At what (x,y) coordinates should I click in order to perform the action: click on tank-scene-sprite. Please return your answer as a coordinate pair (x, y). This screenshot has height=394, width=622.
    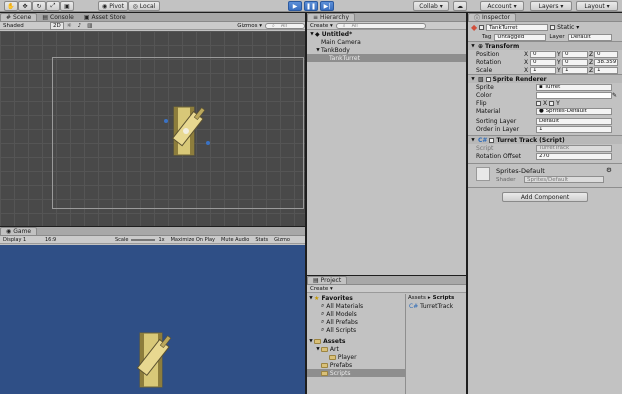
    Looking at the image, I should click on (186, 133).